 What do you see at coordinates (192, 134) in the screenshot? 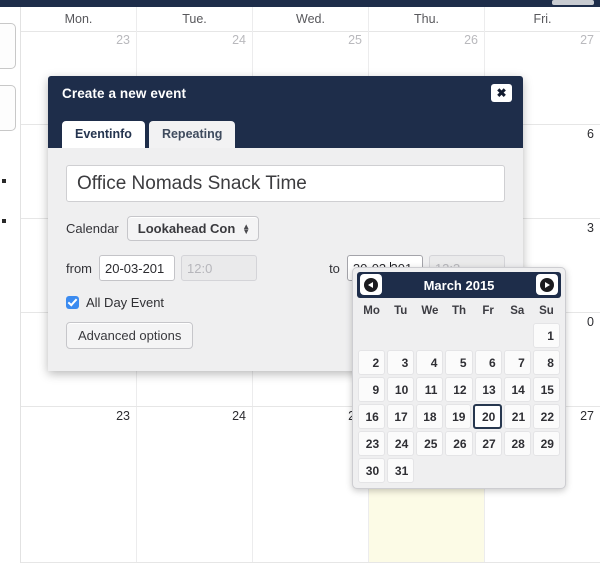
I see `tab-repeating: Repeating` at bounding box center [192, 134].